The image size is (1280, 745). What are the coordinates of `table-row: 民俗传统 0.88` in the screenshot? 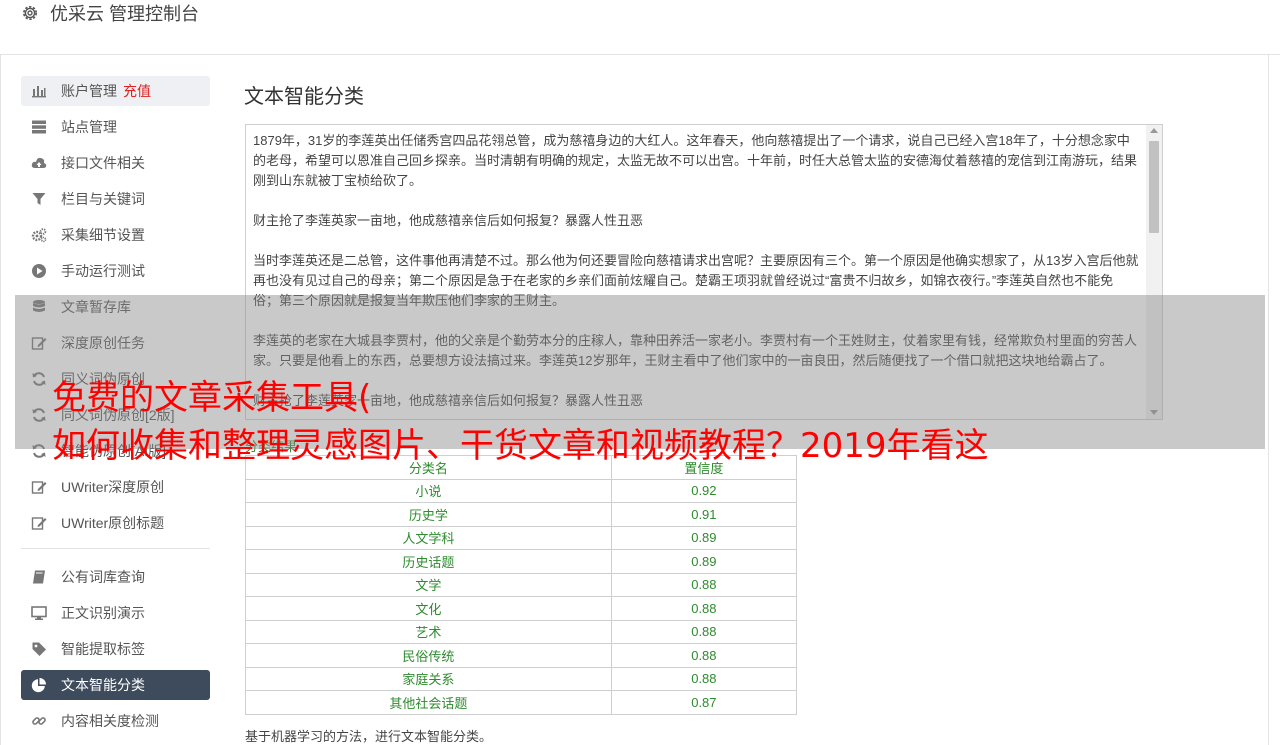 It's located at (521, 655).